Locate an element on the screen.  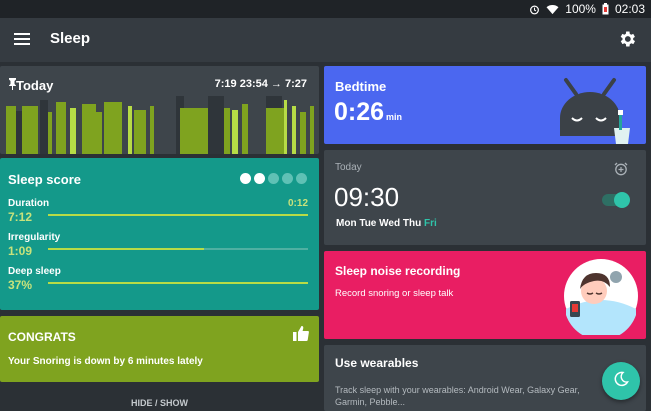
sleeping-android-illustration is located at coordinates (595, 111).